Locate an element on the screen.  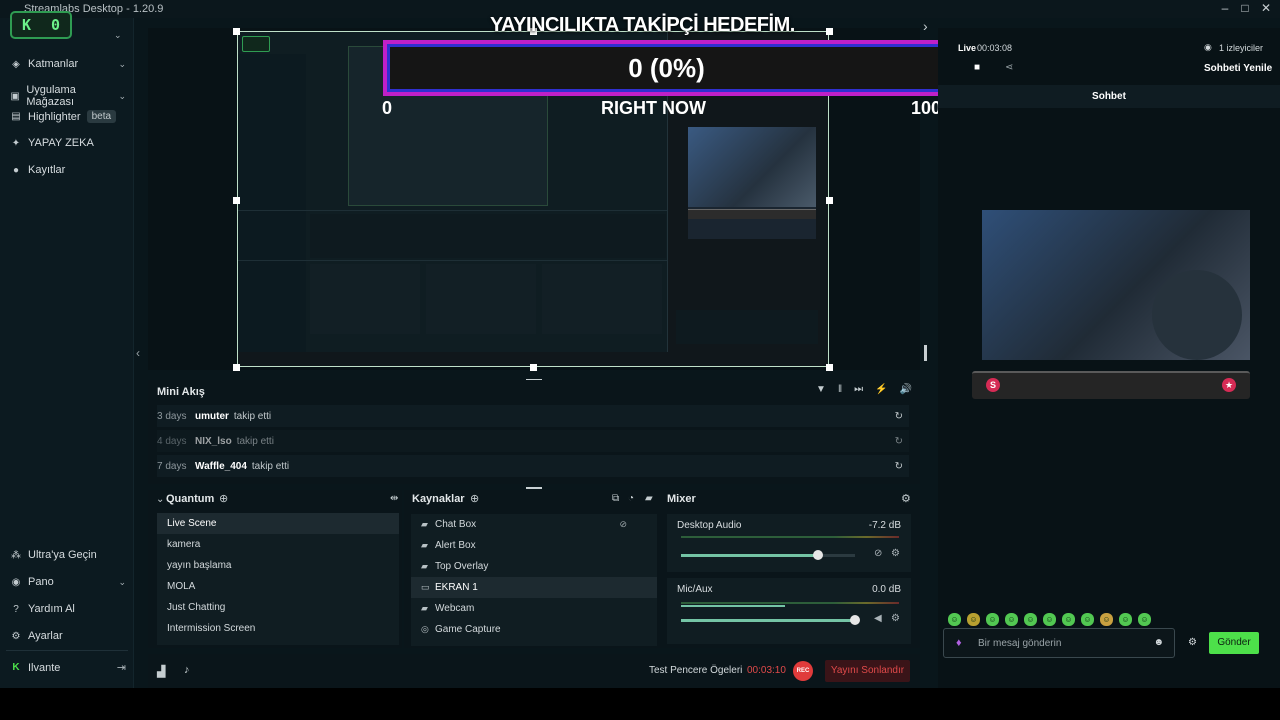
source-item: ▰ Chat Box ⊘ is located at coordinates (534, 524).